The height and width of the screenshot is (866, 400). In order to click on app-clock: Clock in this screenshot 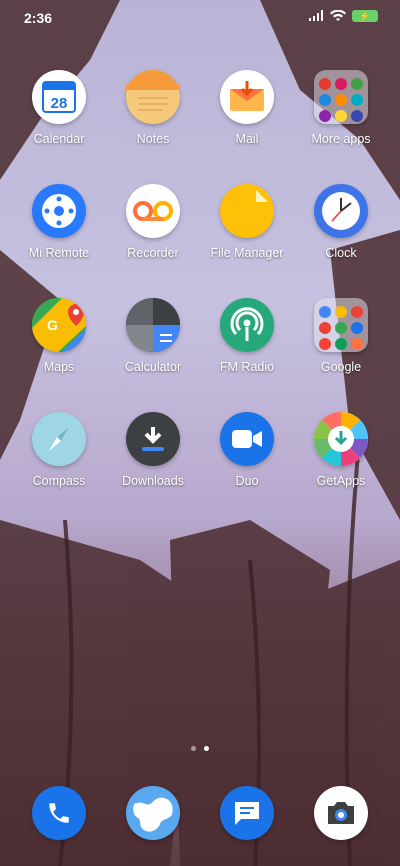, I will do `click(341, 222)`.